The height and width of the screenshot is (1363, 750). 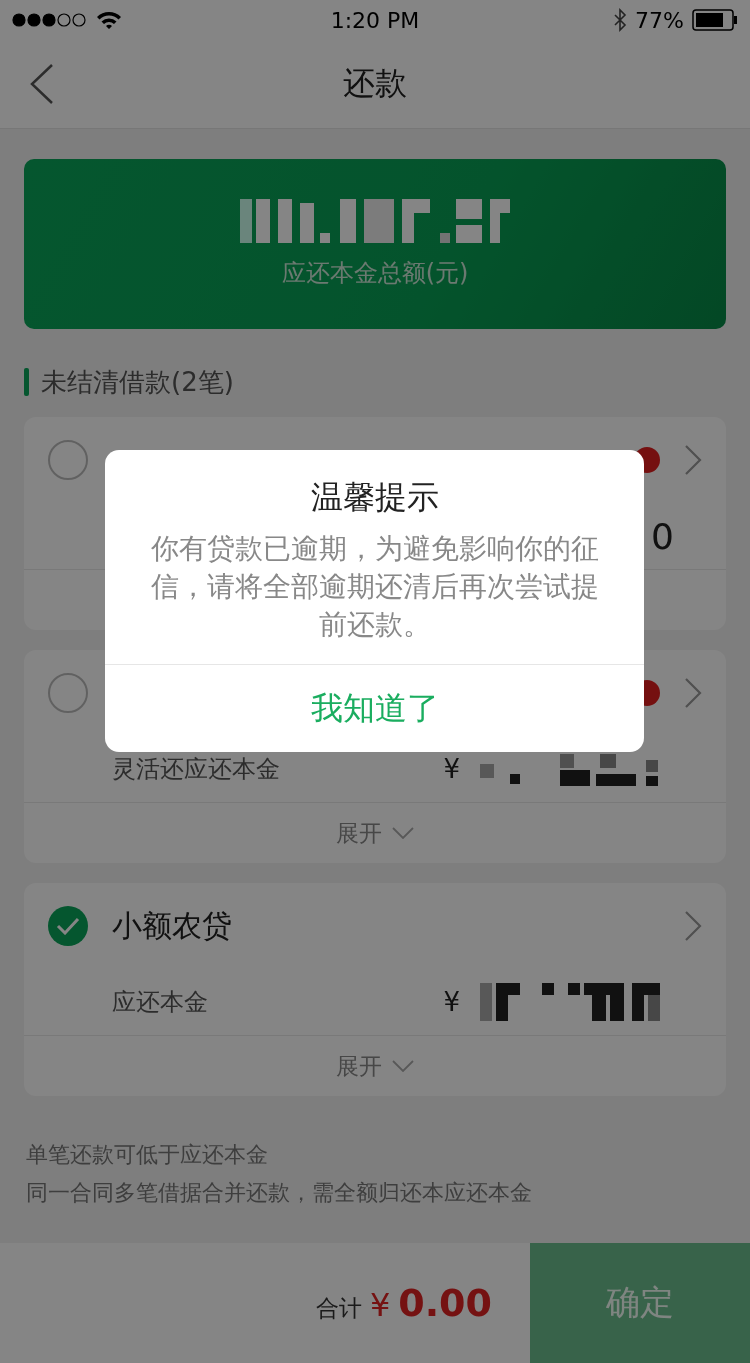 I want to click on signal-icon, so click(x=50, y=20).